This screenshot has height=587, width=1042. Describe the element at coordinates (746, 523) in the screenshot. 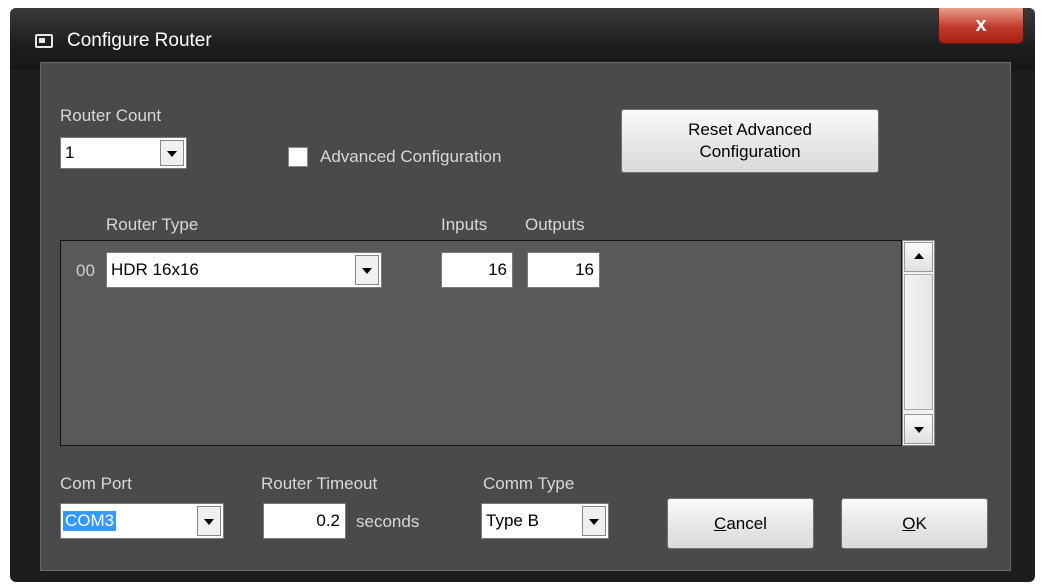

I see `cancel-label: ancel` at that location.